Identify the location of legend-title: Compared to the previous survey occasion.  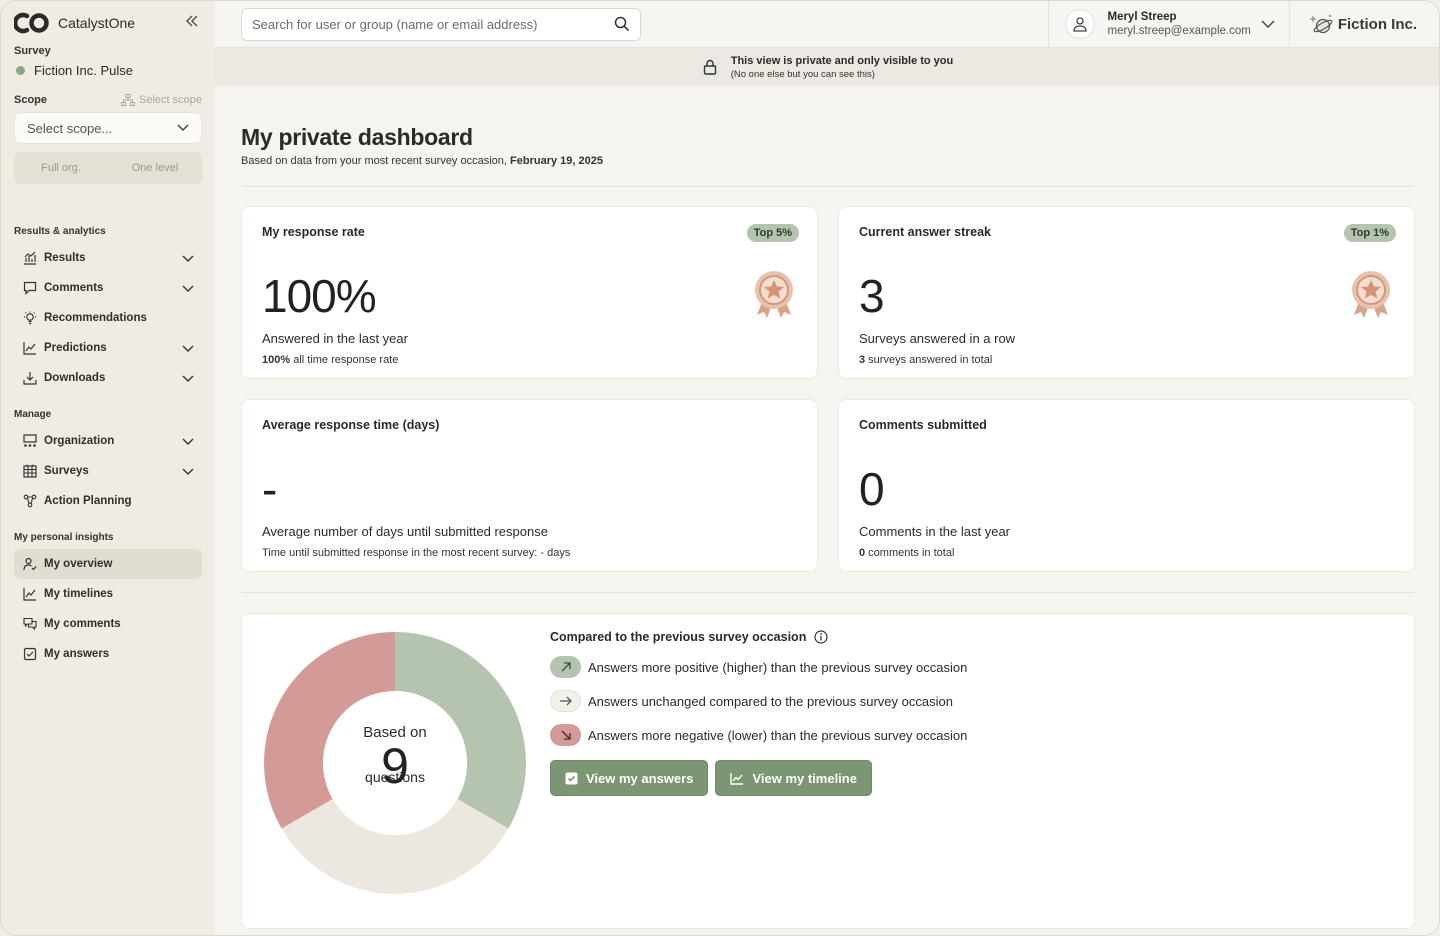
(758, 637).